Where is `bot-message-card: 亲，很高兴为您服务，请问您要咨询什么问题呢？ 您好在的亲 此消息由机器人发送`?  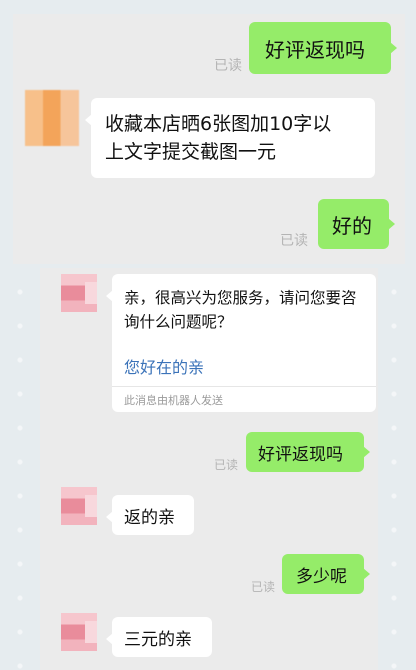 bot-message-card: 亲，很高兴为您服务，请问您要咨询什么问题呢？ 您好在的亲 此消息由机器人发送 is located at coordinates (241, 343).